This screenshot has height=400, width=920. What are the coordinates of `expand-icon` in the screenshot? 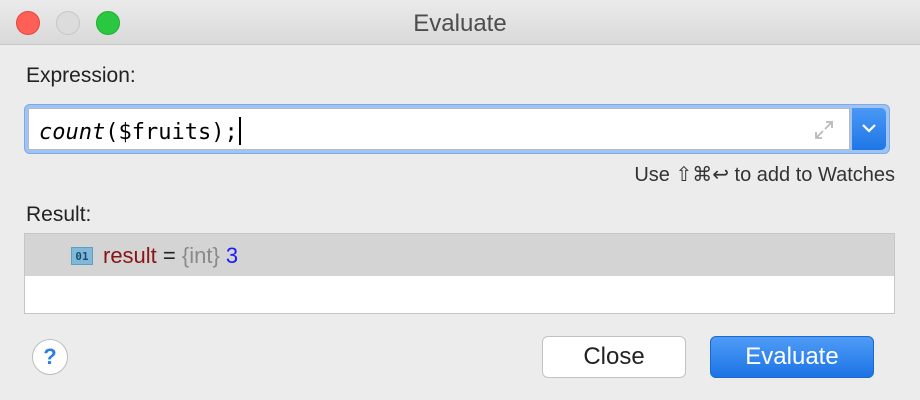 It's located at (824, 130).